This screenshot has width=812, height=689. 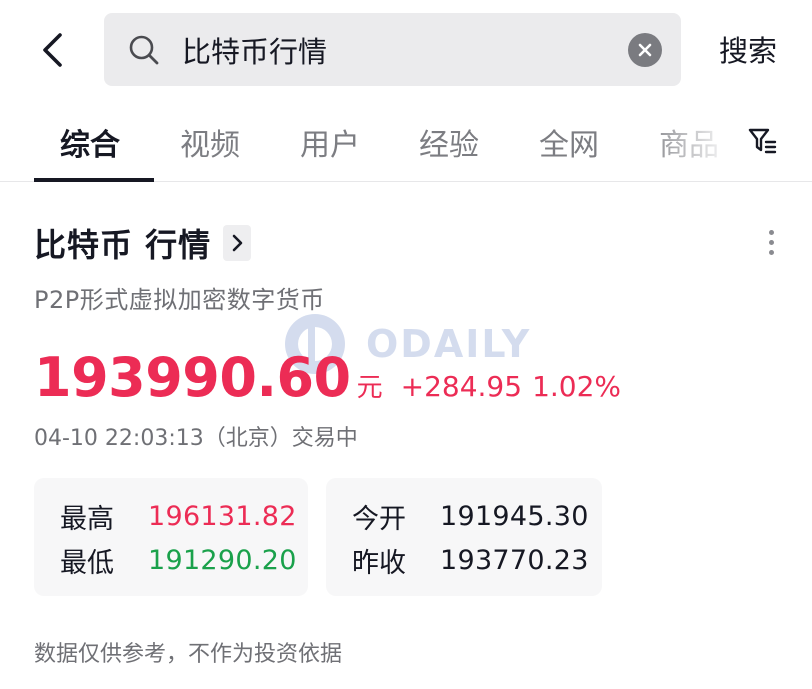 I want to click on stat-label: 最高, so click(x=87, y=519).